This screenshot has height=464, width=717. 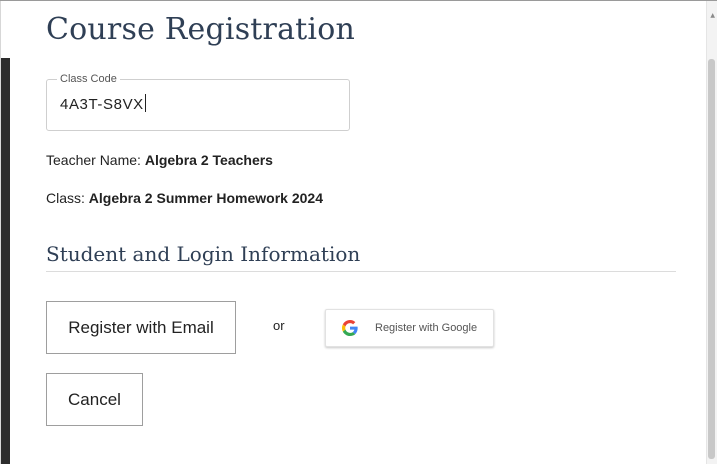 I want to click on class-code-field: Class Code 4A3T-S8VX, so click(x=198, y=101).